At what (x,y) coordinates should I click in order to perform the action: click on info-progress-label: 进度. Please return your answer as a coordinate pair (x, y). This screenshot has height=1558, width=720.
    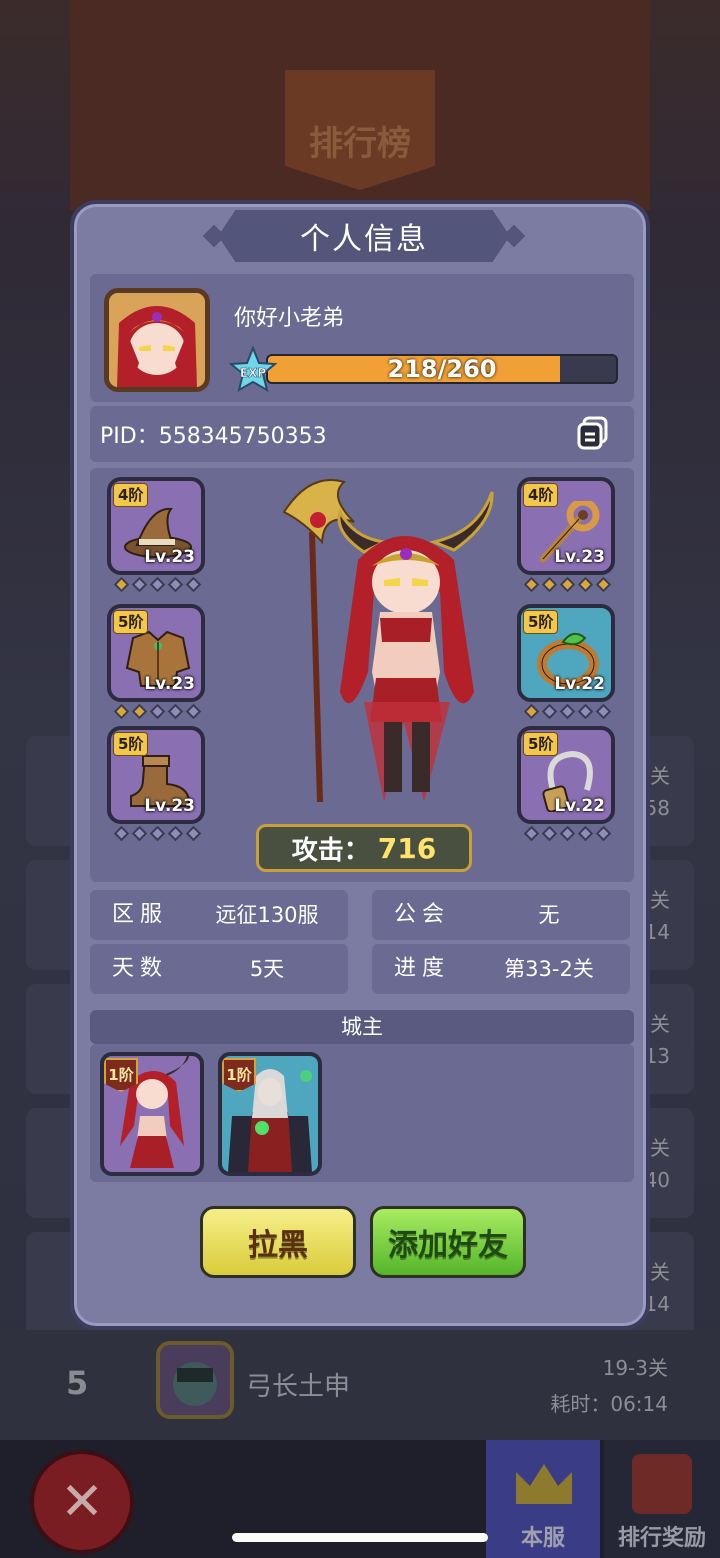
    Looking at the image, I should click on (422, 968).